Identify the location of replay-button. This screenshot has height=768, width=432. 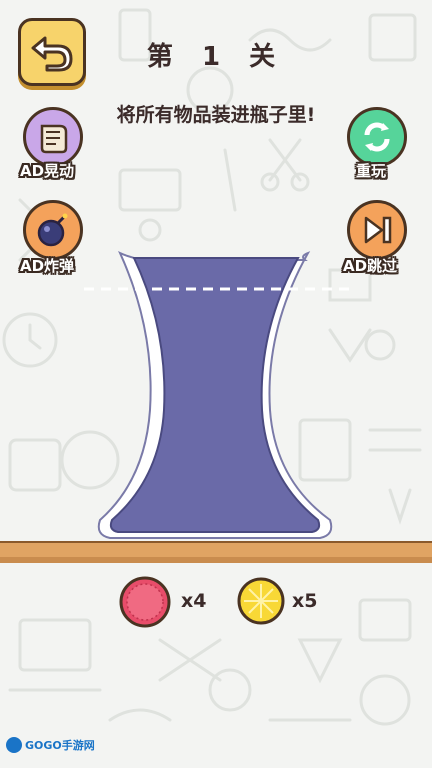
(377, 137).